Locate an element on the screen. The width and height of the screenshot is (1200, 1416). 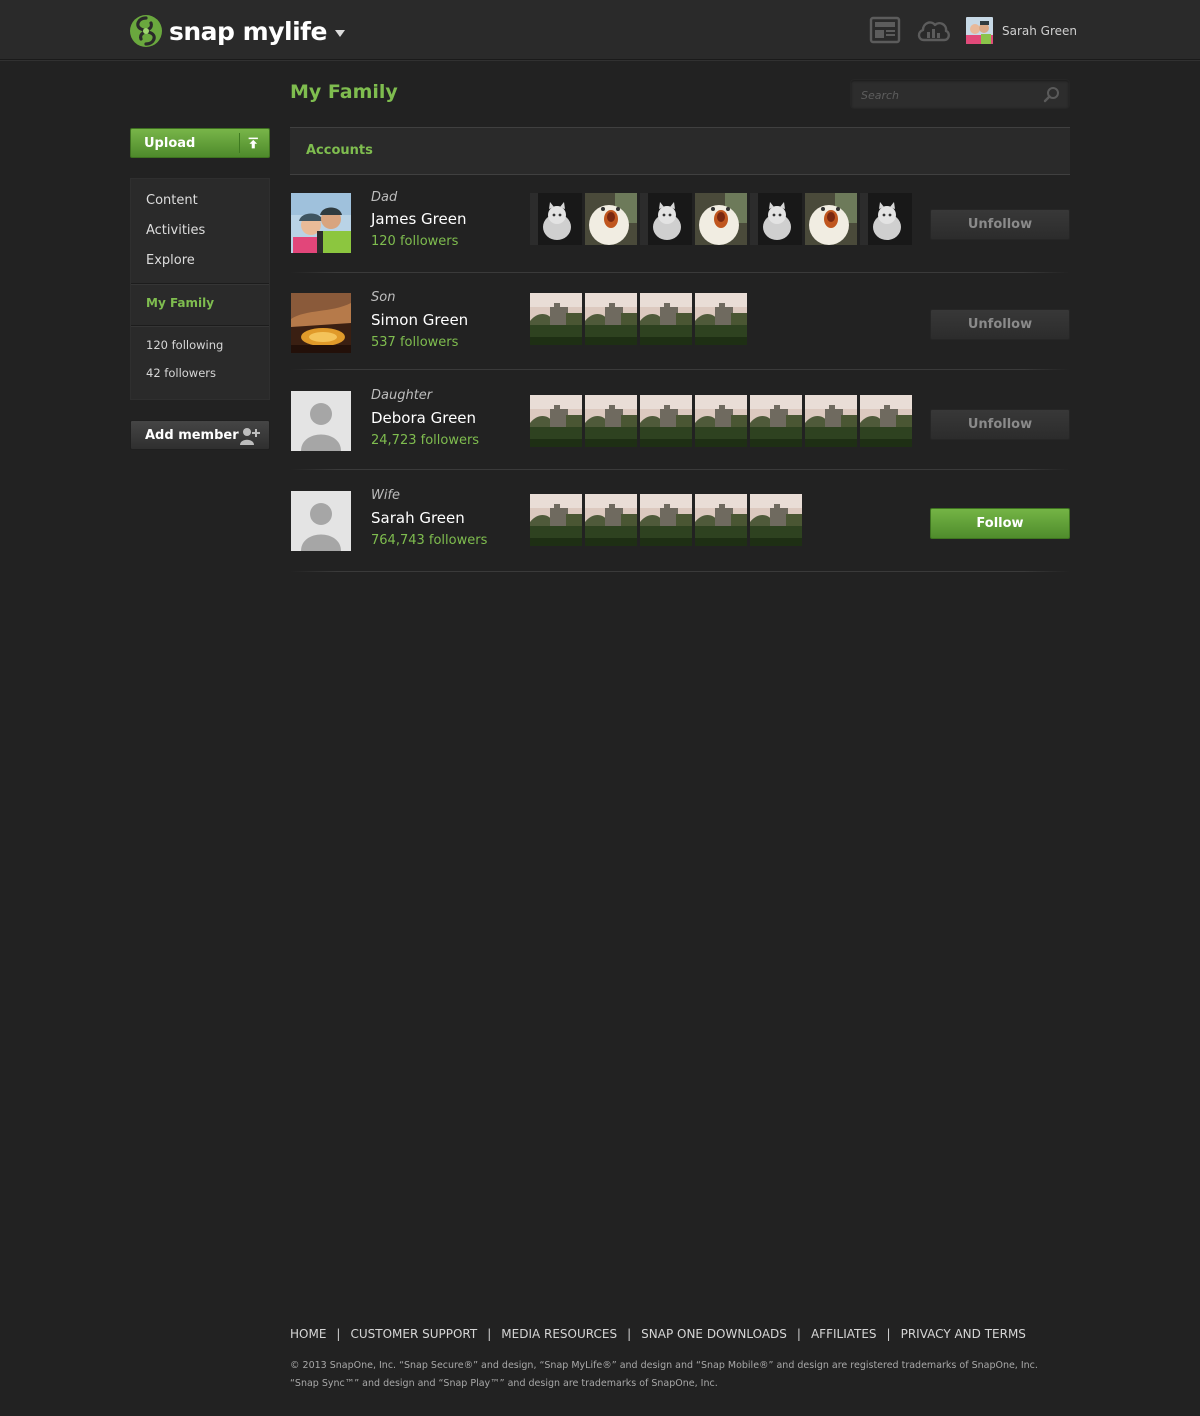
news-icon is located at coordinates (885, 30).